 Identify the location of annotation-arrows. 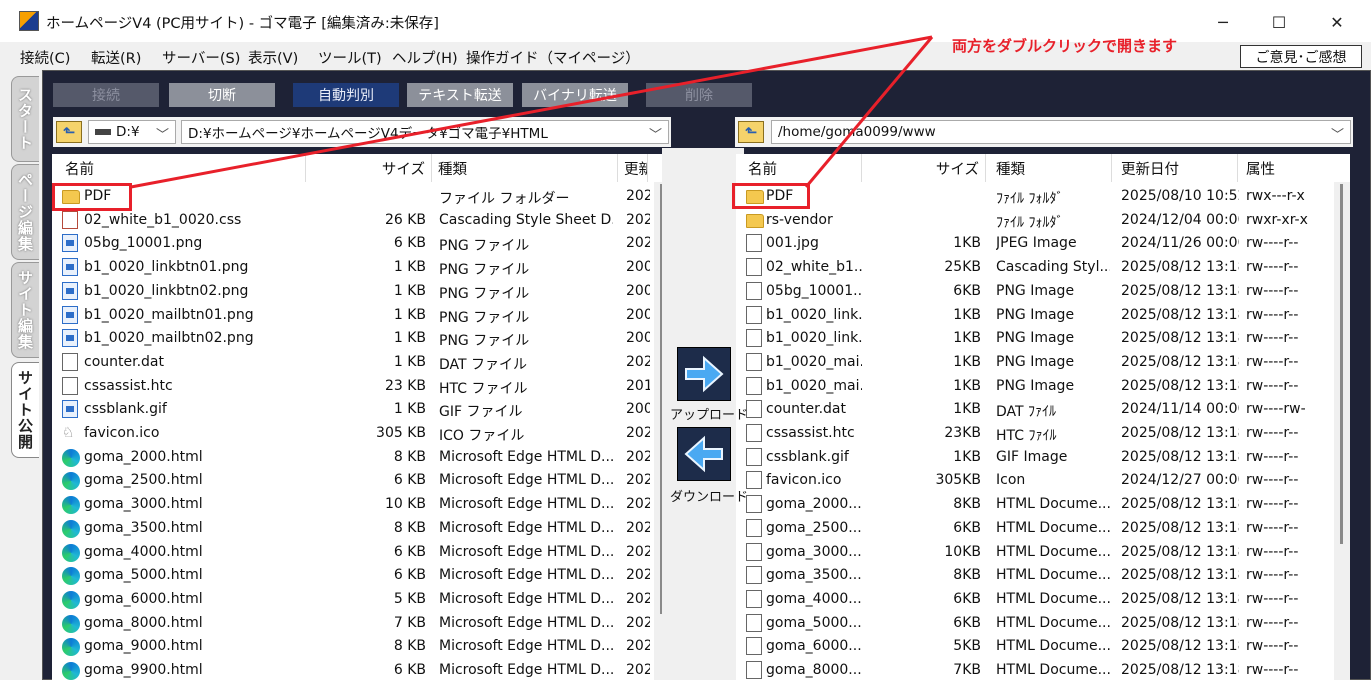
(532, 112).